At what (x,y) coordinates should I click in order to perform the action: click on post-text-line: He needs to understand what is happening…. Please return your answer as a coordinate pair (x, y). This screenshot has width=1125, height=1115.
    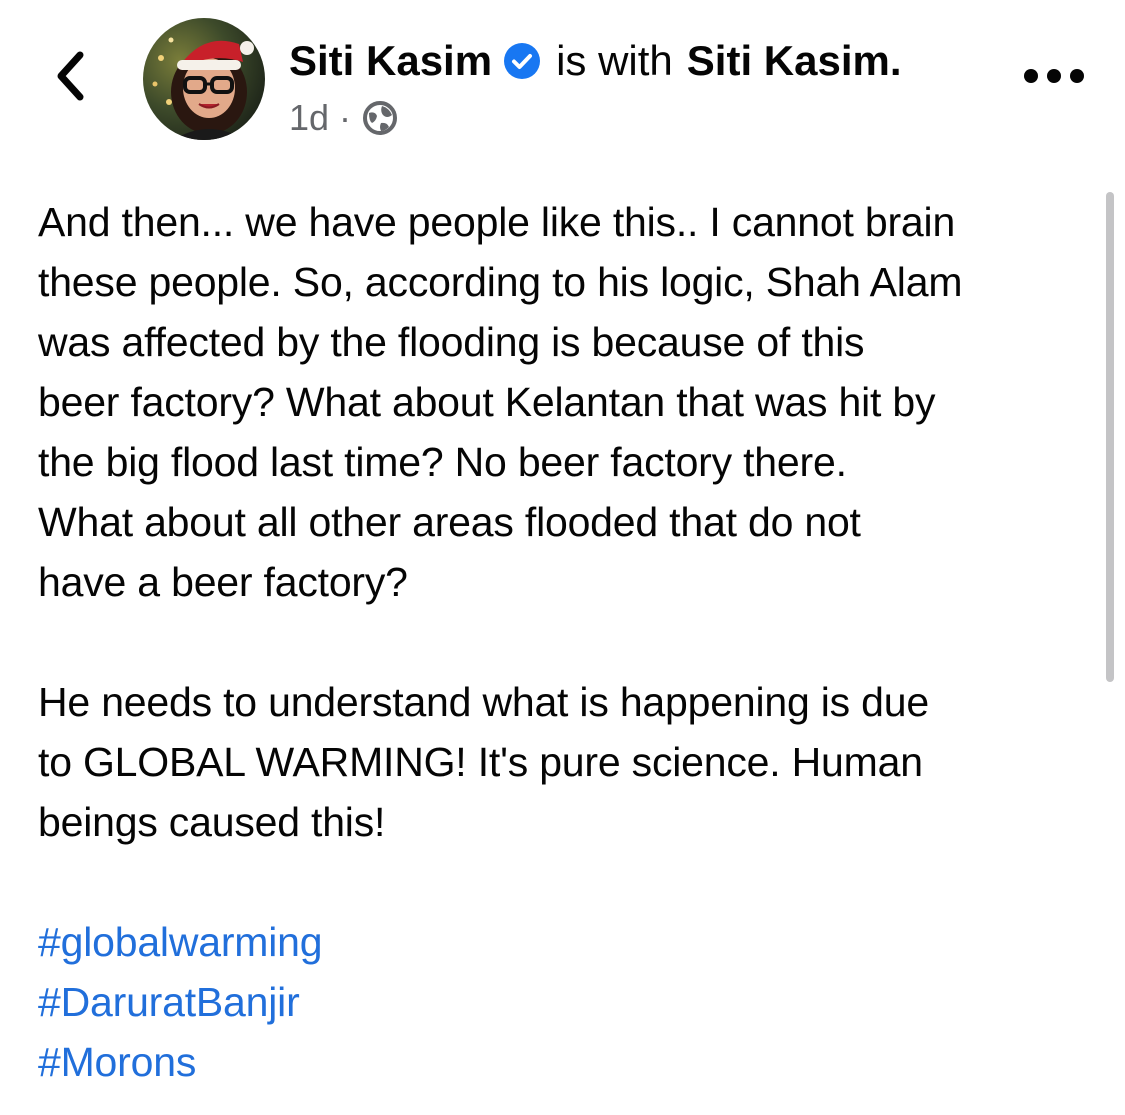
    Looking at the image, I should click on (483, 702).